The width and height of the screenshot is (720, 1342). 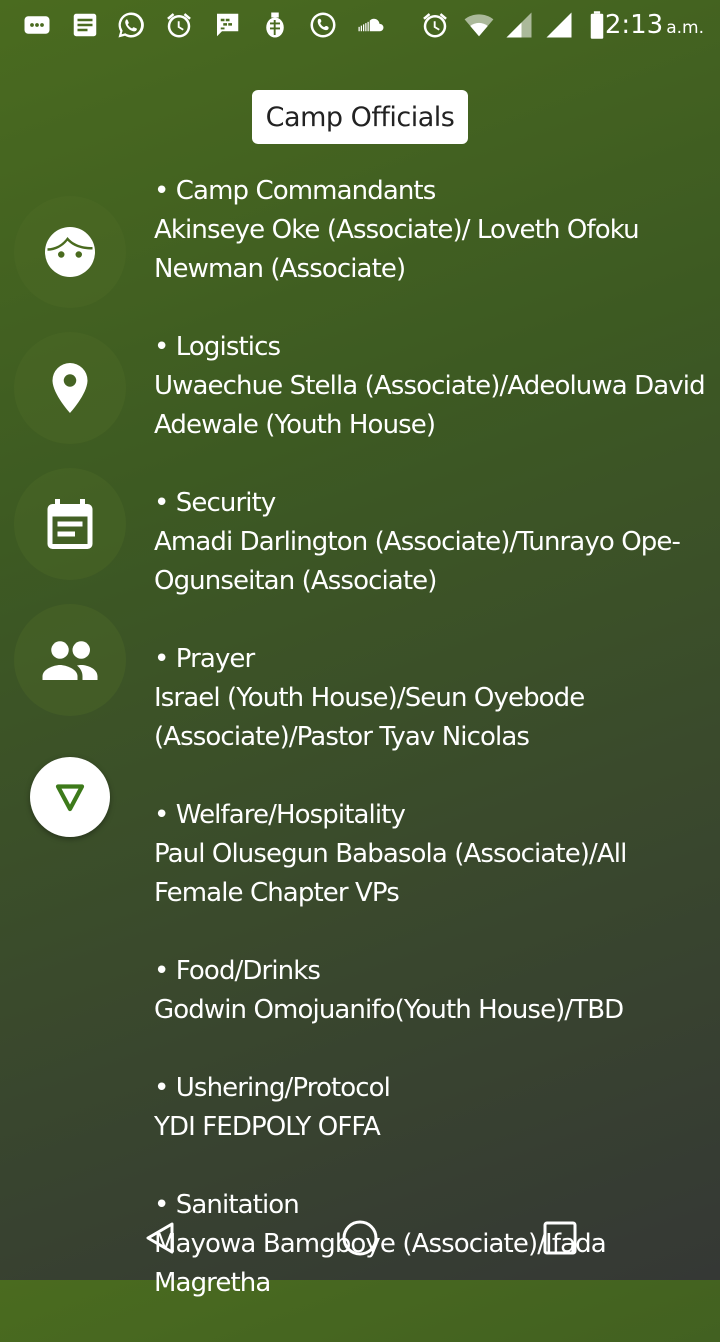 I want to click on notes-icon, so click(x=85, y=25).